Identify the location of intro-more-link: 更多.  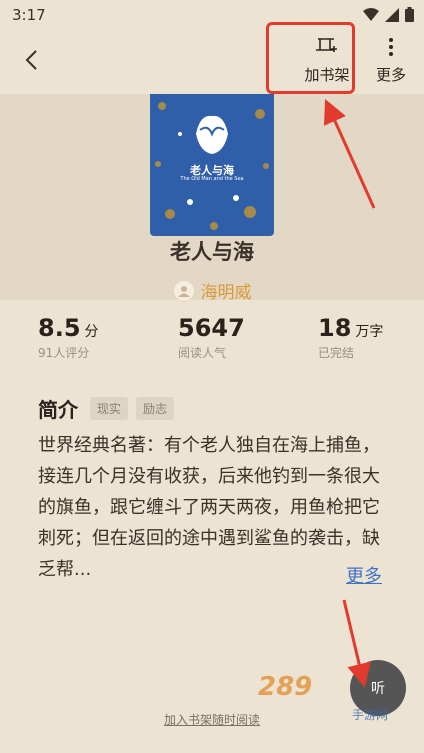
(364, 575).